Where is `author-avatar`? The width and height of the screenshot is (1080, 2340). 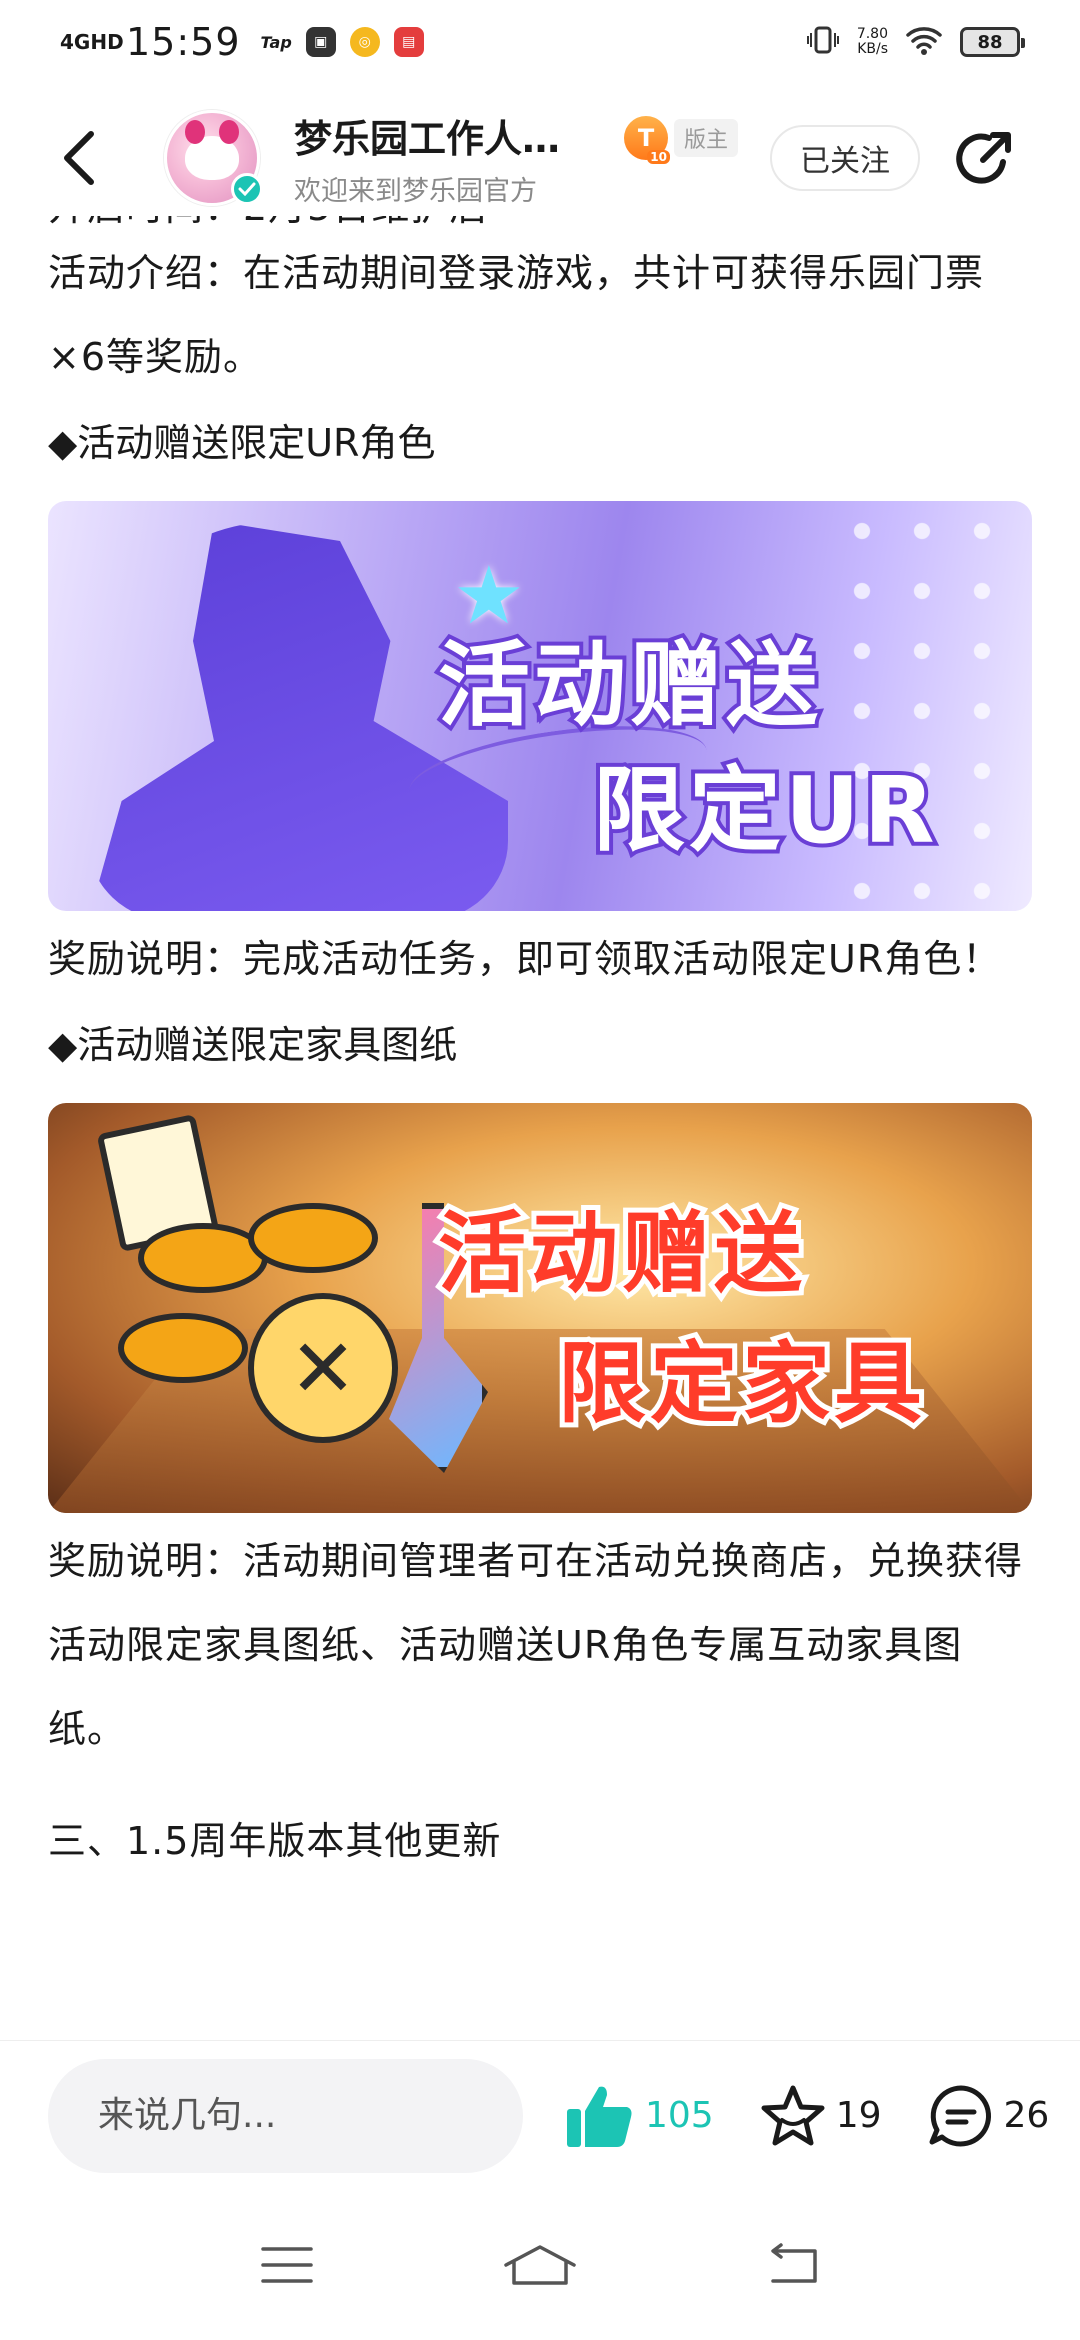 author-avatar is located at coordinates (213, 158).